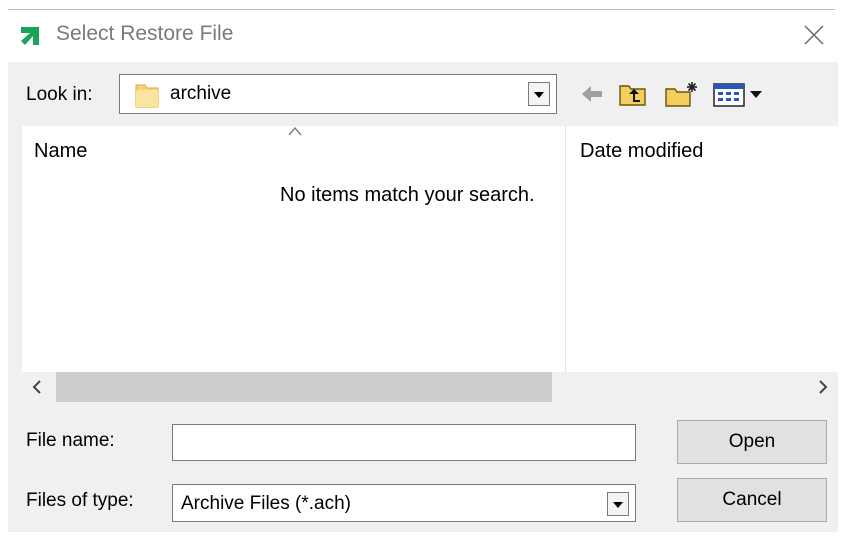 Image resolution: width=841 pixels, height=540 pixels. What do you see at coordinates (592, 94) in the screenshot?
I see `back-arrow-icon` at bounding box center [592, 94].